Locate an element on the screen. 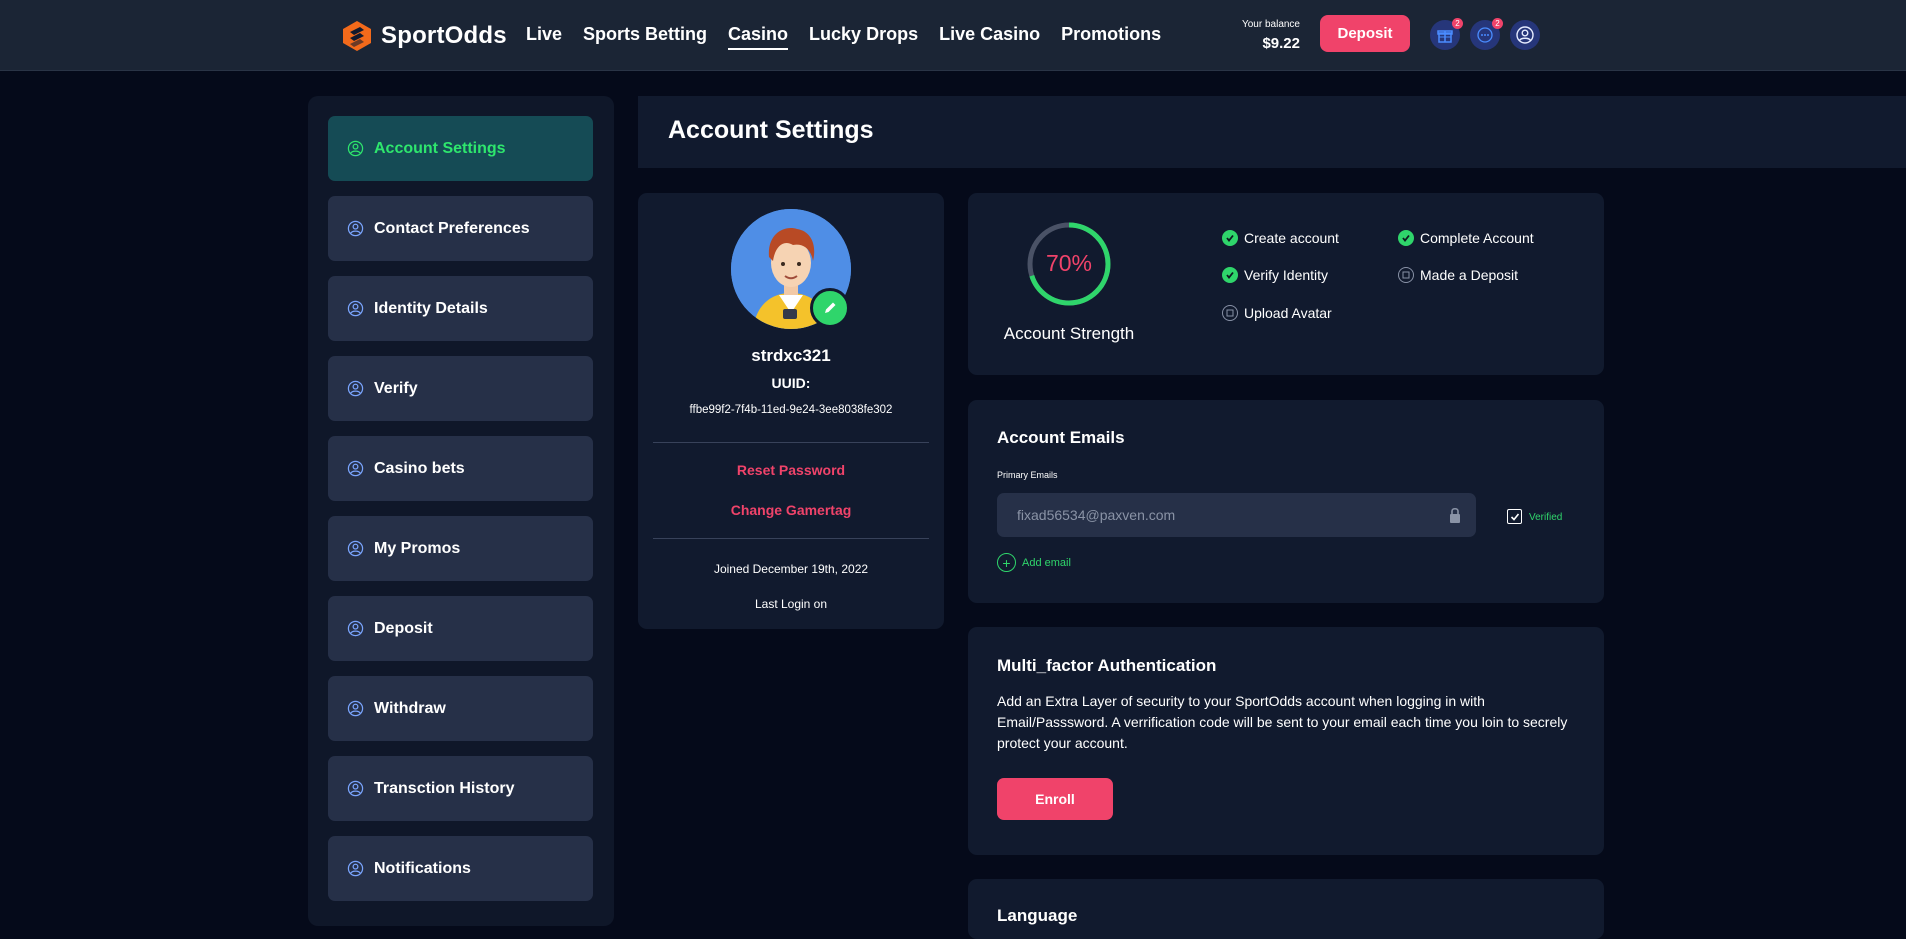 This screenshot has height=939, width=1906. primary-email-field is located at coordinates (1236, 515).